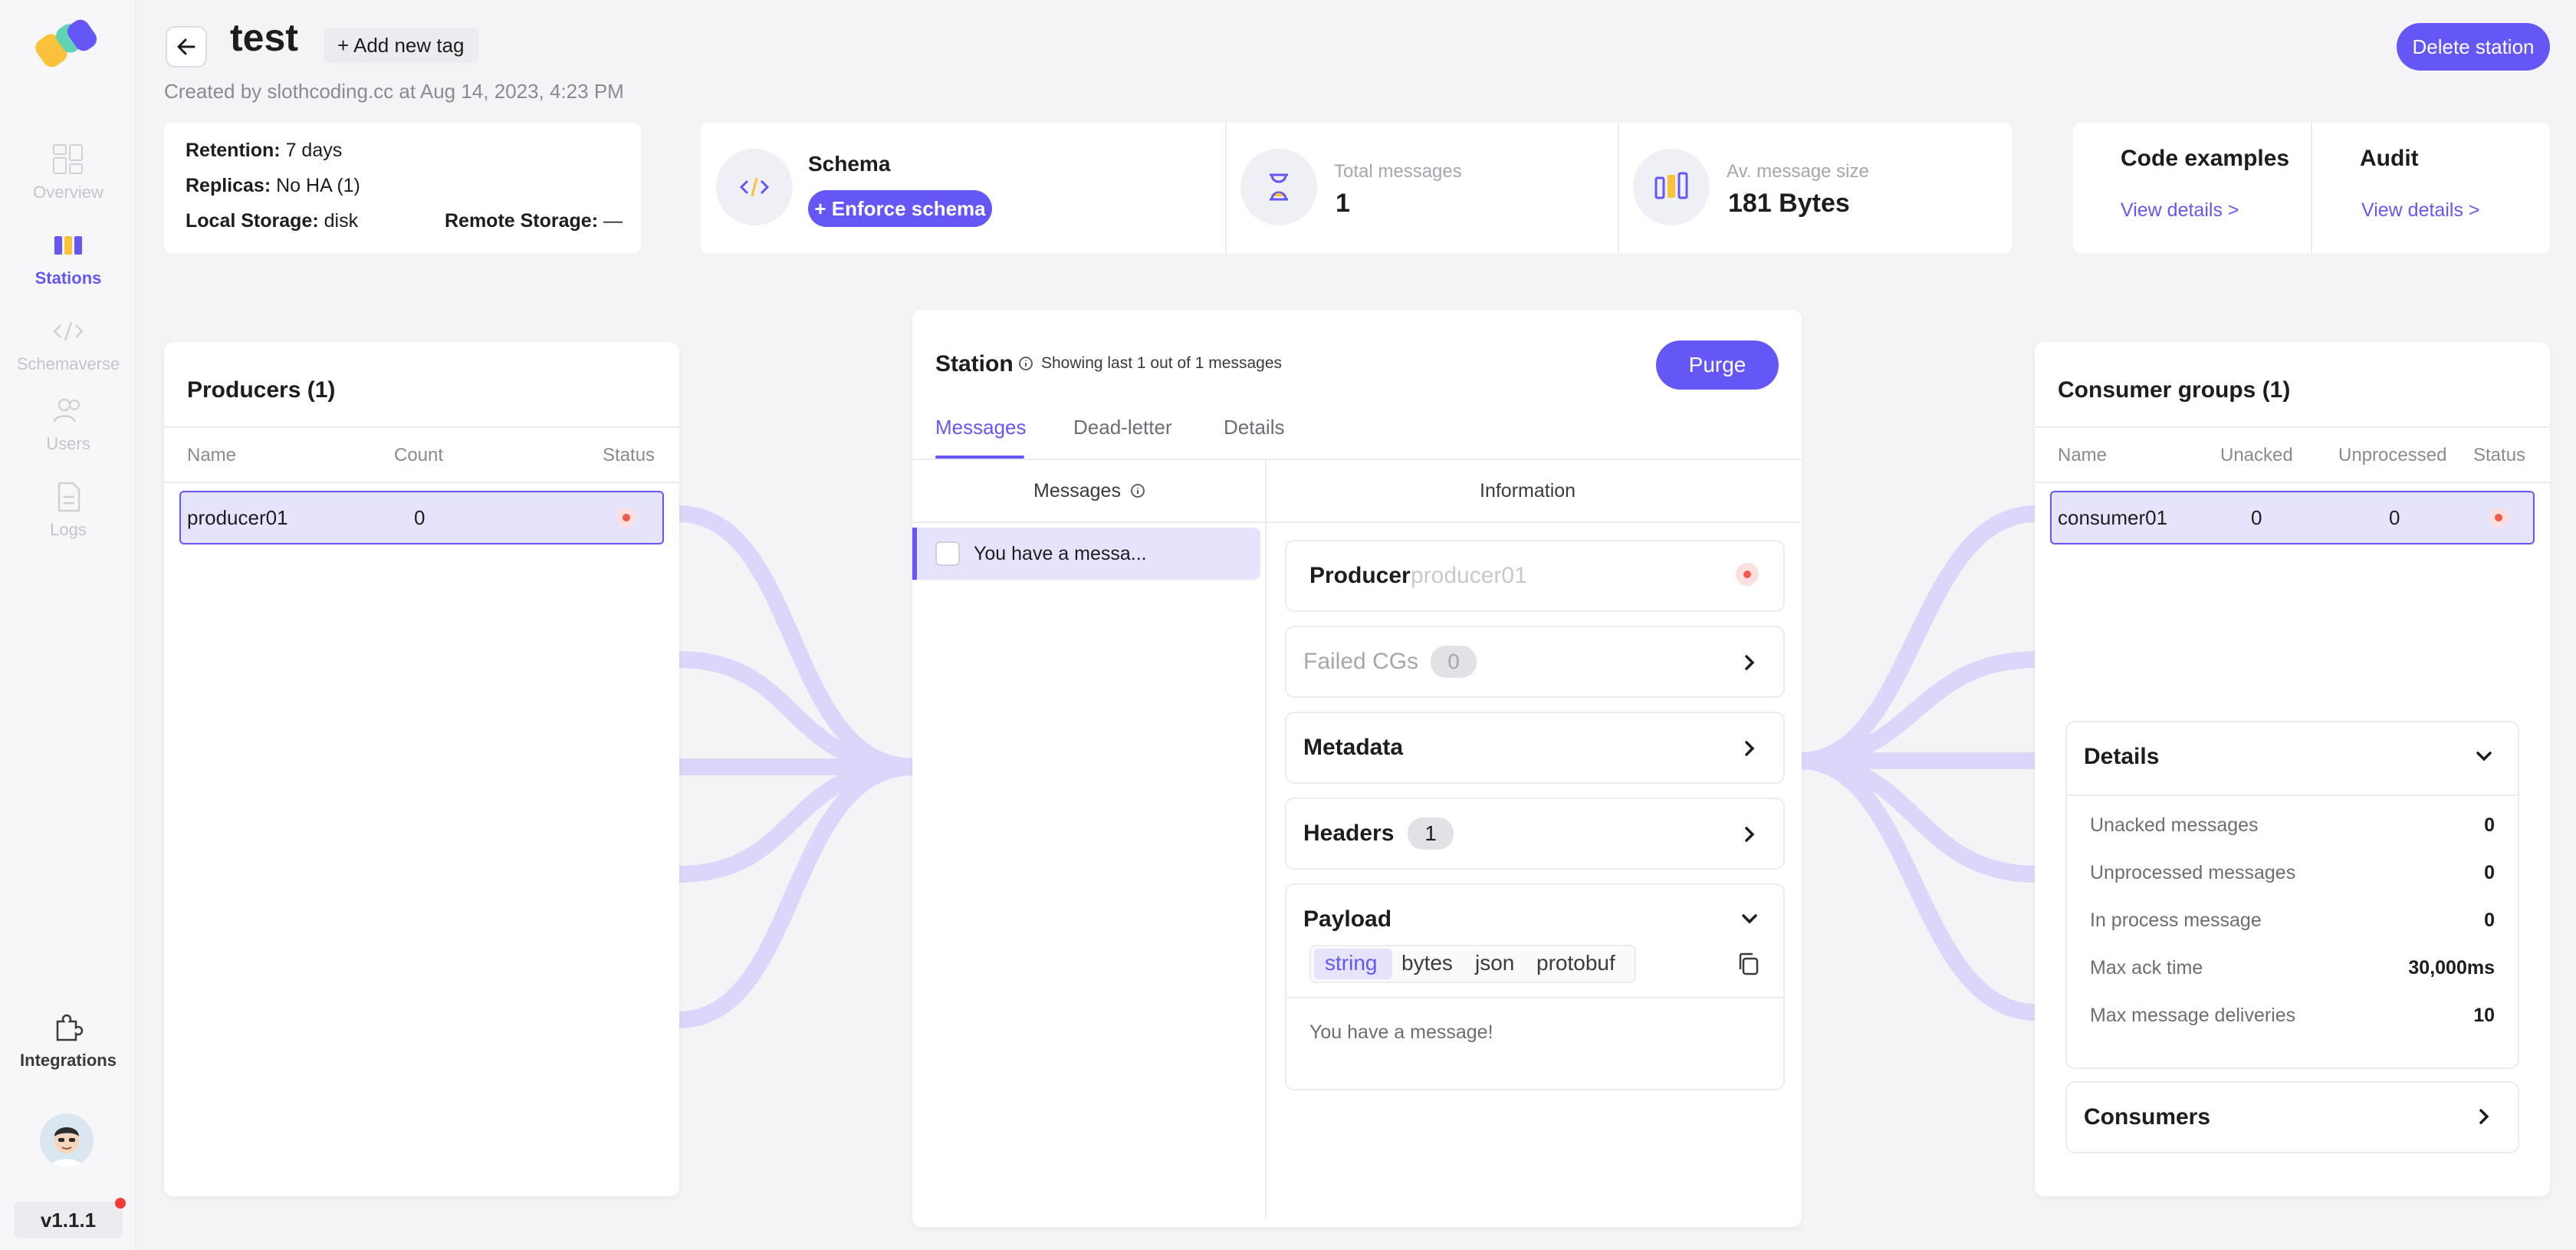 Image resolution: width=2576 pixels, height=1250 pixels. I want to click on col-unprocessed: Unprocessed, so click(2392, 455).